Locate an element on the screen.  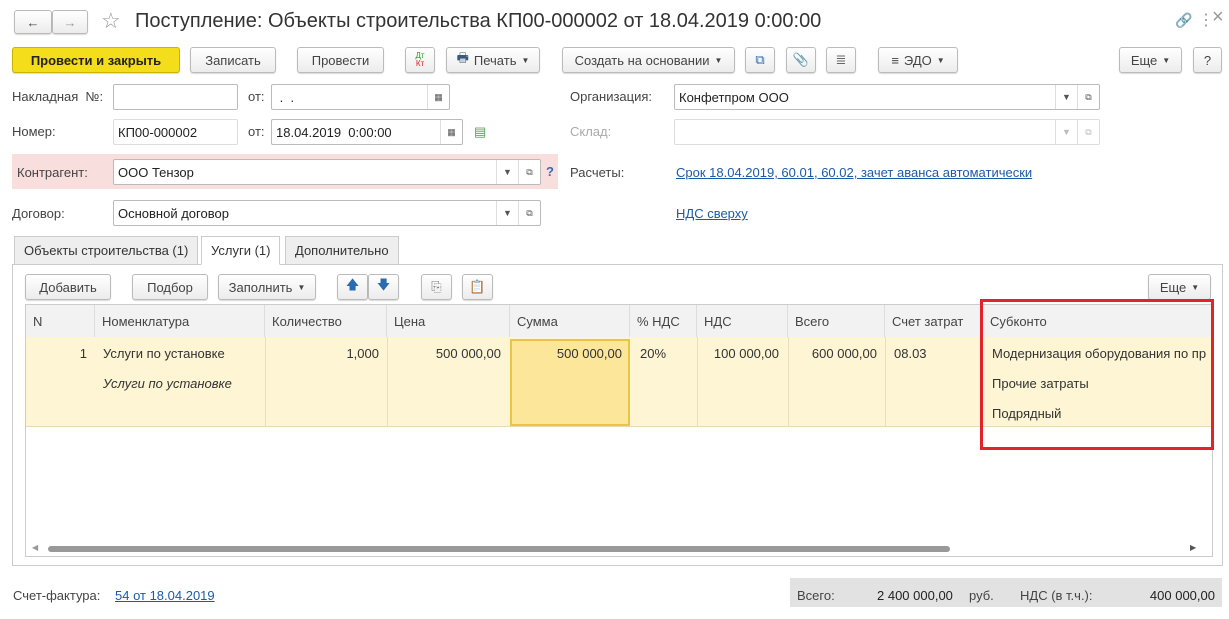
star-icon: ☆ is located at coordinates (111, 21).